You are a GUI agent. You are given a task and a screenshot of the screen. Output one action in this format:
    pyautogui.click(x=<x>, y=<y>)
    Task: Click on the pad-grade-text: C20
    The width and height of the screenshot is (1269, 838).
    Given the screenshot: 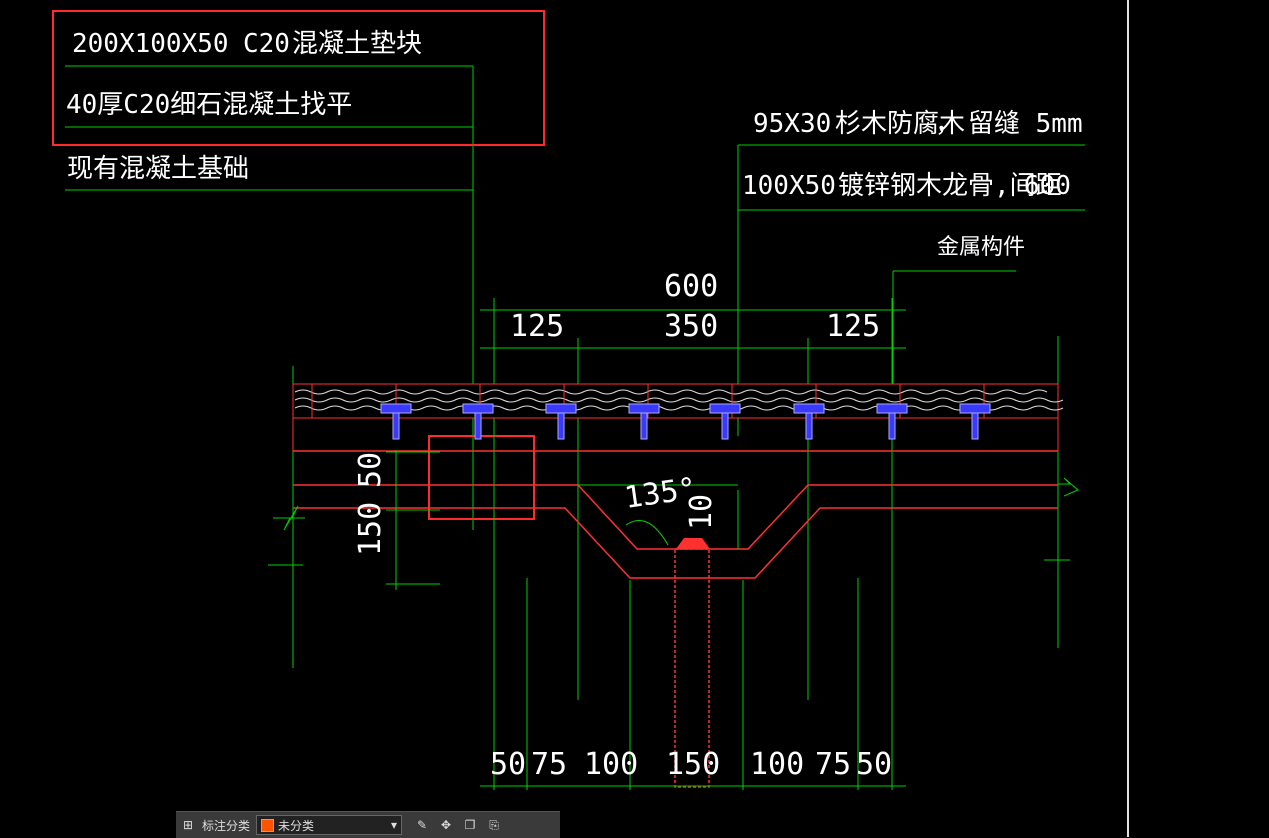 What is the action you would take?
    pyautogui.click(x=266, y=44)
    